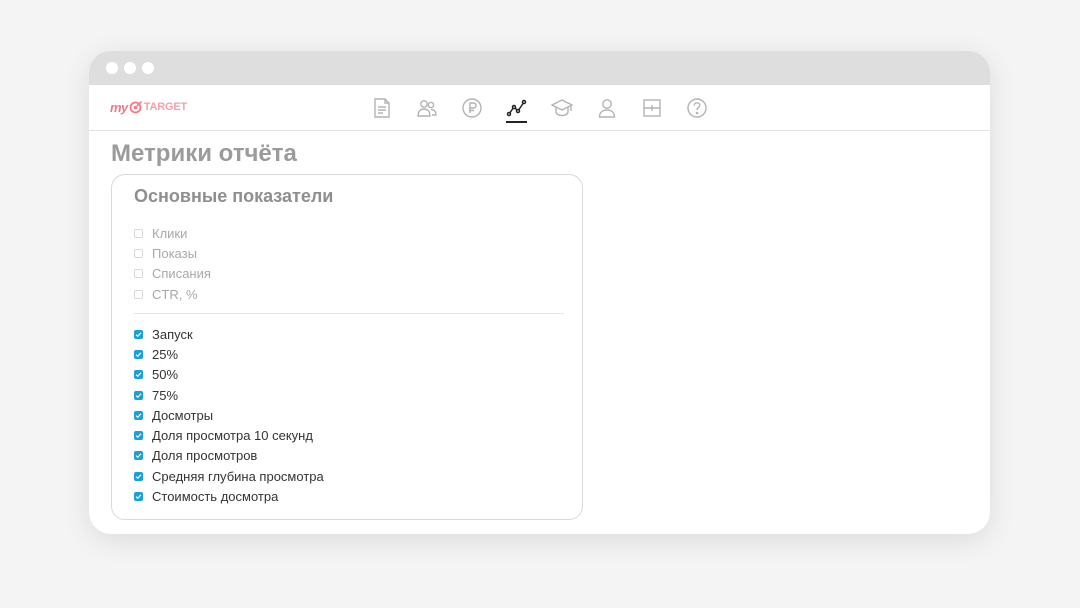 The height and width of the screenshot is (608, 1080). I want to click on metric-label: 25%, so click(165, 354).